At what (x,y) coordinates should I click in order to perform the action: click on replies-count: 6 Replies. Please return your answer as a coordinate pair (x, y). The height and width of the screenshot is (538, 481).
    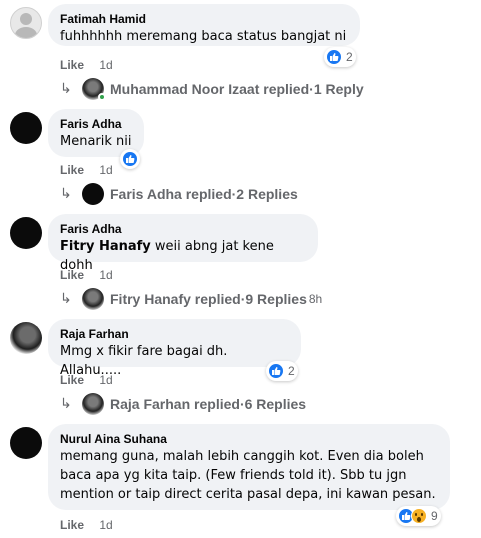
    Looking at the image, I should click on (275, 404).